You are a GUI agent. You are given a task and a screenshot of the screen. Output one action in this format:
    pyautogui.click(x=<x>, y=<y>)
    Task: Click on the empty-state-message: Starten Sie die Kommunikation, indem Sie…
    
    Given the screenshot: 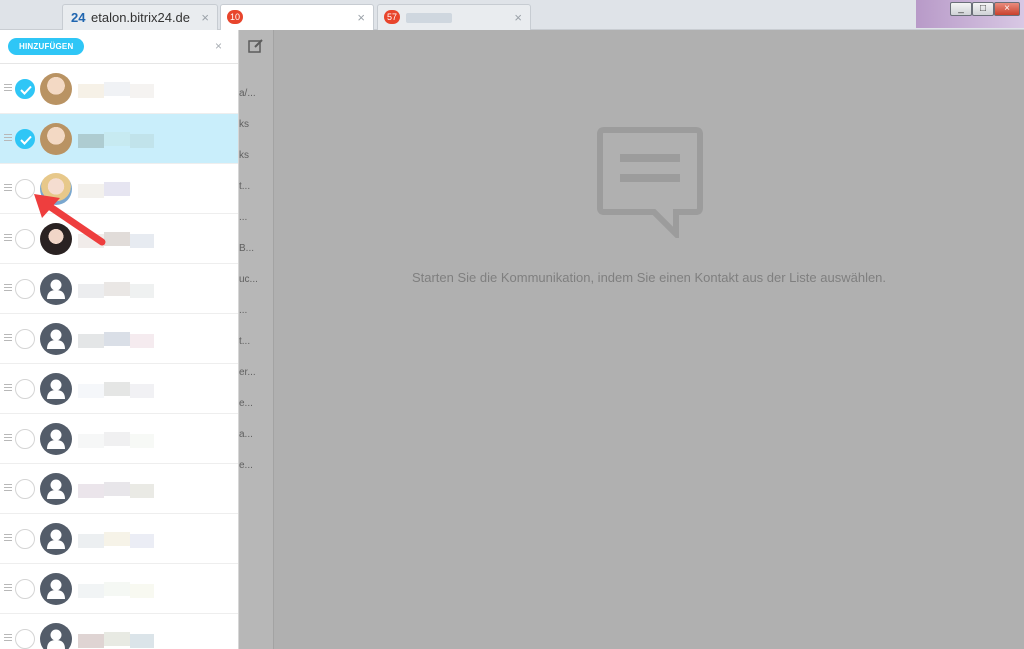 What is the action you would take?
    pyautogui.click(x=649, y=277)
    